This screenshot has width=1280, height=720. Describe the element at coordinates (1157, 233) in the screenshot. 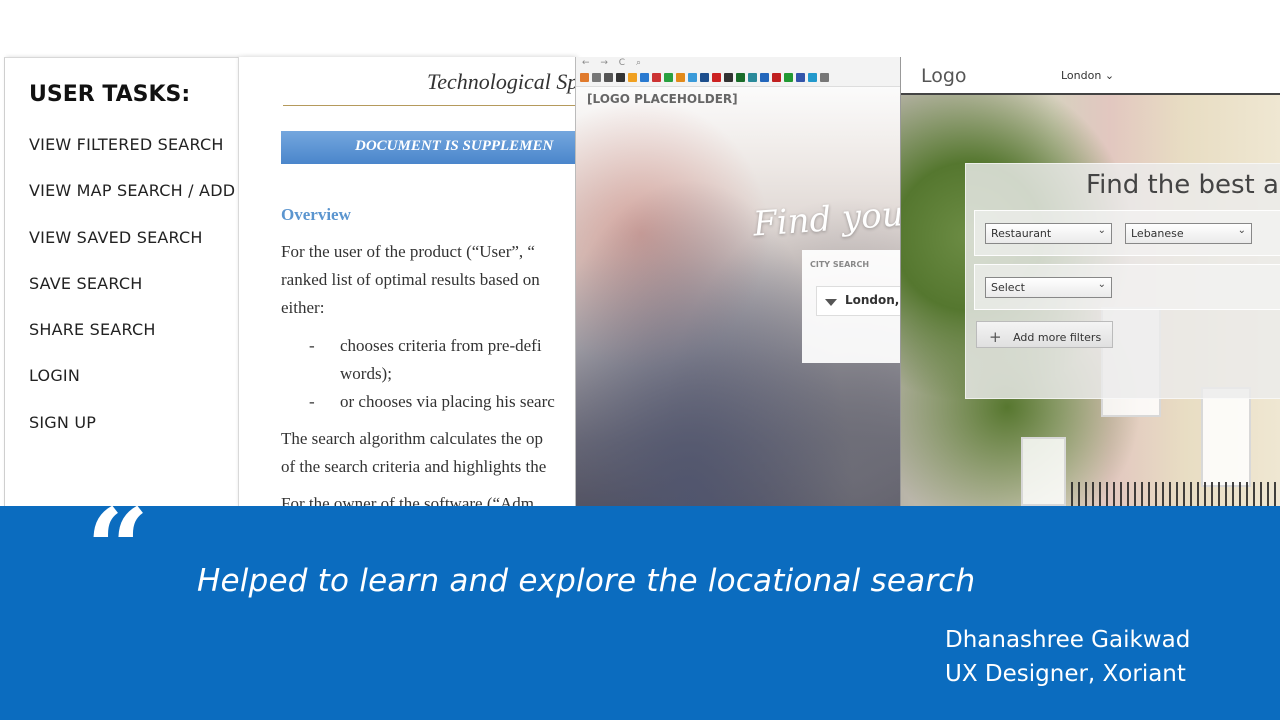

I see `cuisine-select-value: Lebanese` at that location.